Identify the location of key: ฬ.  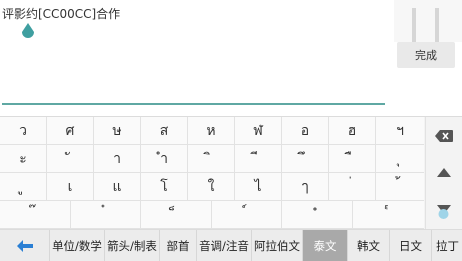
(258, 131).